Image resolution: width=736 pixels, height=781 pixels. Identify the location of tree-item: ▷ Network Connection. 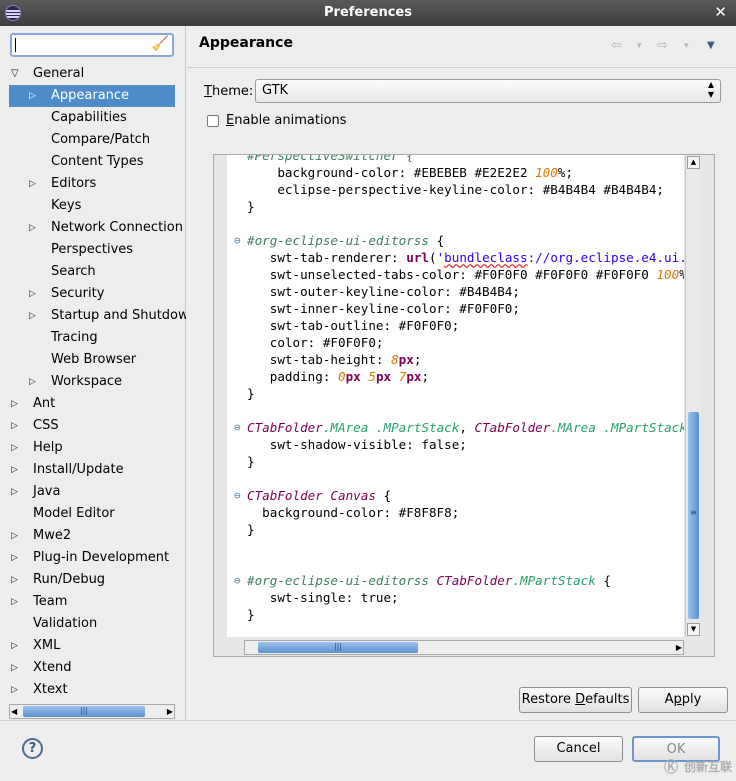
(93, 228).